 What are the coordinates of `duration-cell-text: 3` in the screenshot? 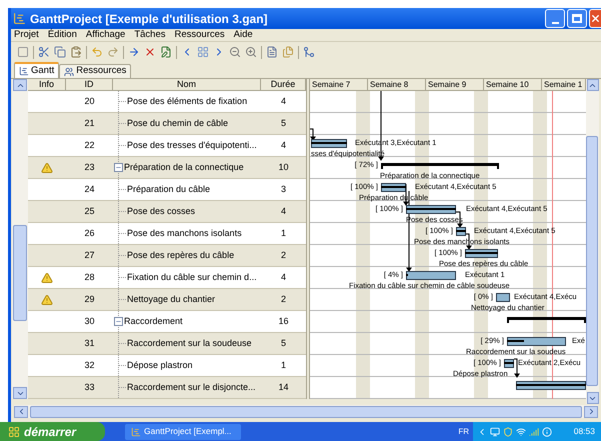 It's located at (283, 189).